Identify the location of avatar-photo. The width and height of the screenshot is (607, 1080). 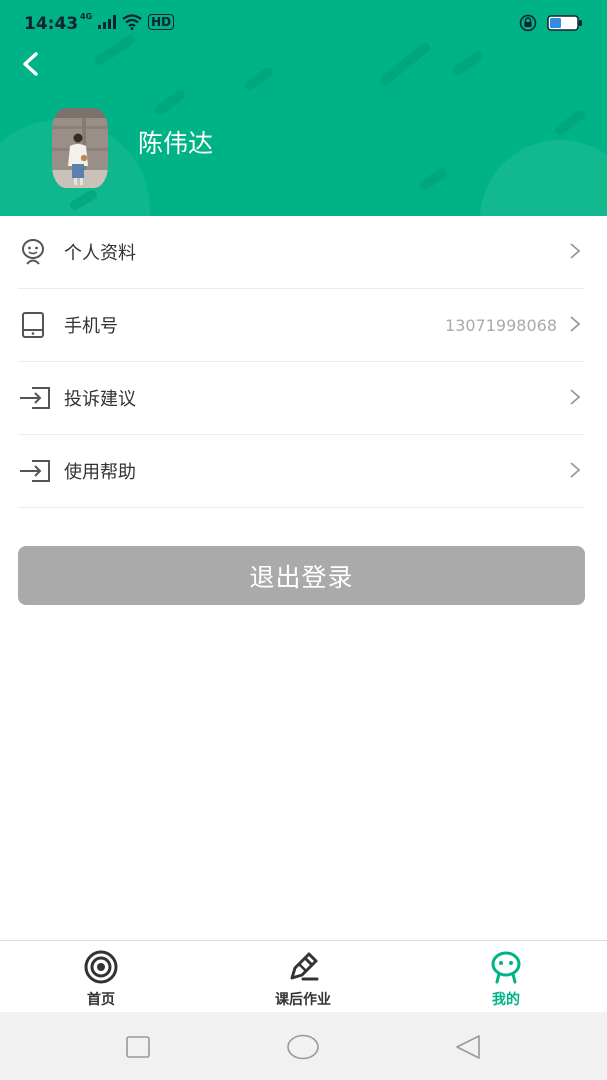
(80, 148).